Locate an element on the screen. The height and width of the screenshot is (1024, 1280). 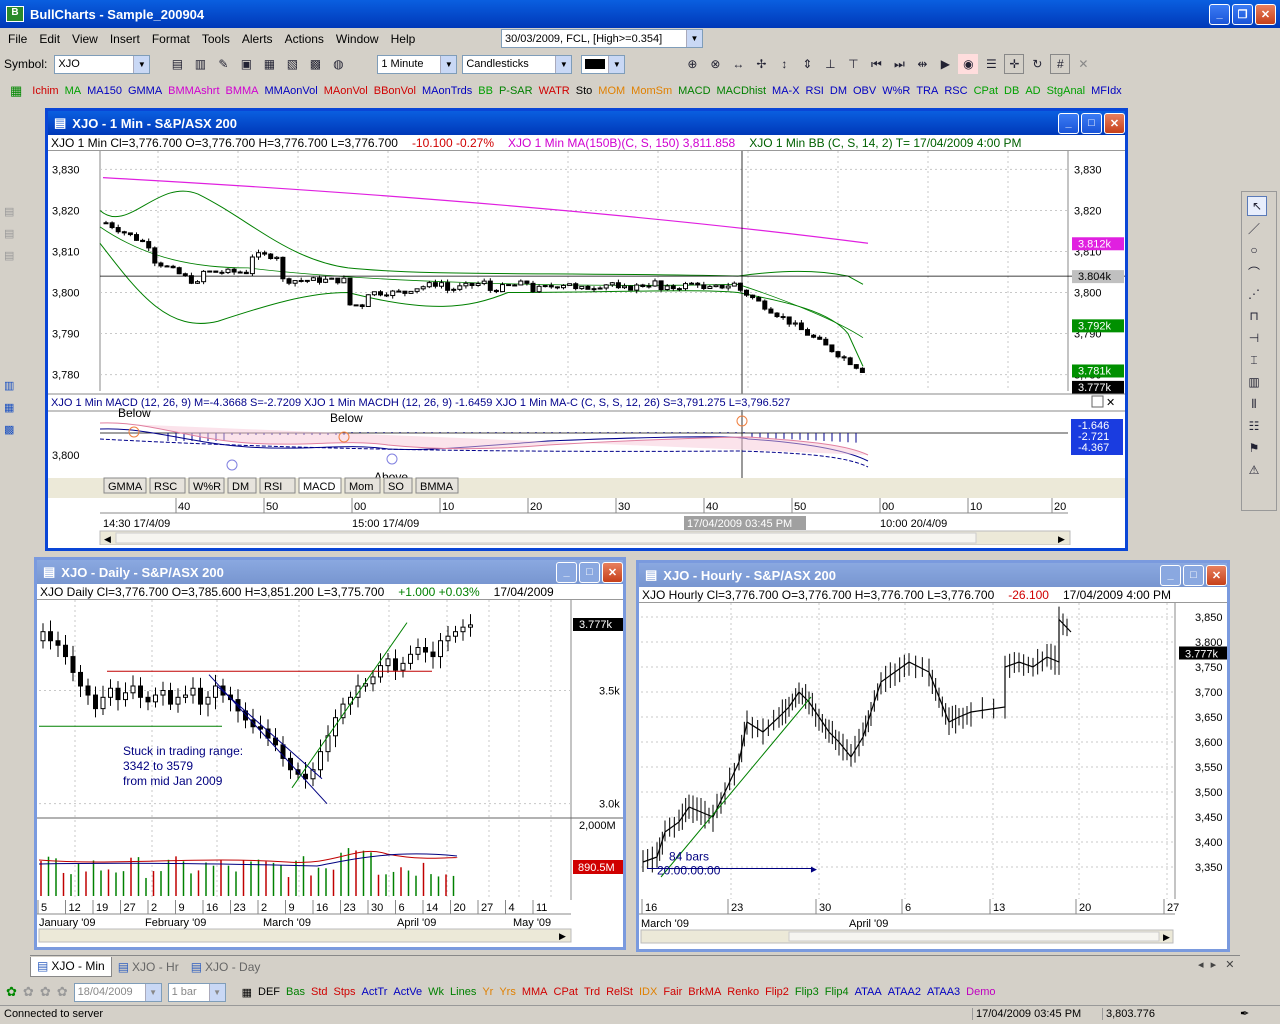
indicator-bb: BB is located at coordinates (485, 91).